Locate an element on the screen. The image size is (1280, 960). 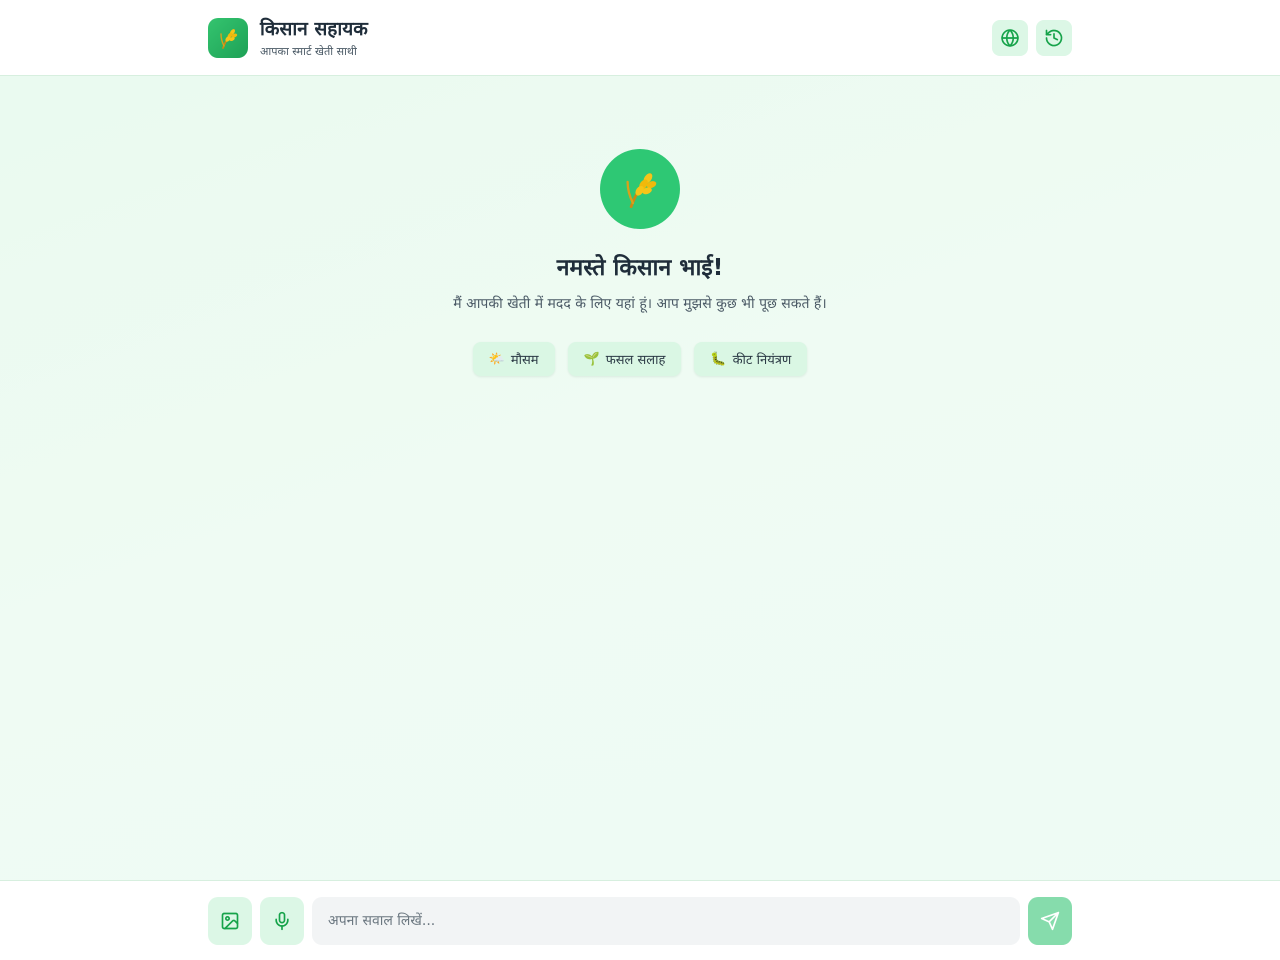
welcome-title: नमस्ते किसान भाई! is located at coordinates (640, 268).